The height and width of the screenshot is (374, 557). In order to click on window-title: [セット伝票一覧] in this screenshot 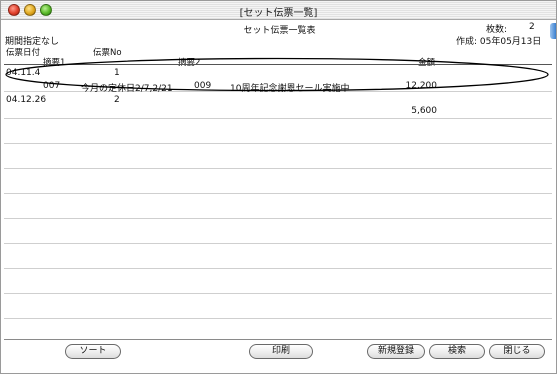, I will do `click(278, 13)`.